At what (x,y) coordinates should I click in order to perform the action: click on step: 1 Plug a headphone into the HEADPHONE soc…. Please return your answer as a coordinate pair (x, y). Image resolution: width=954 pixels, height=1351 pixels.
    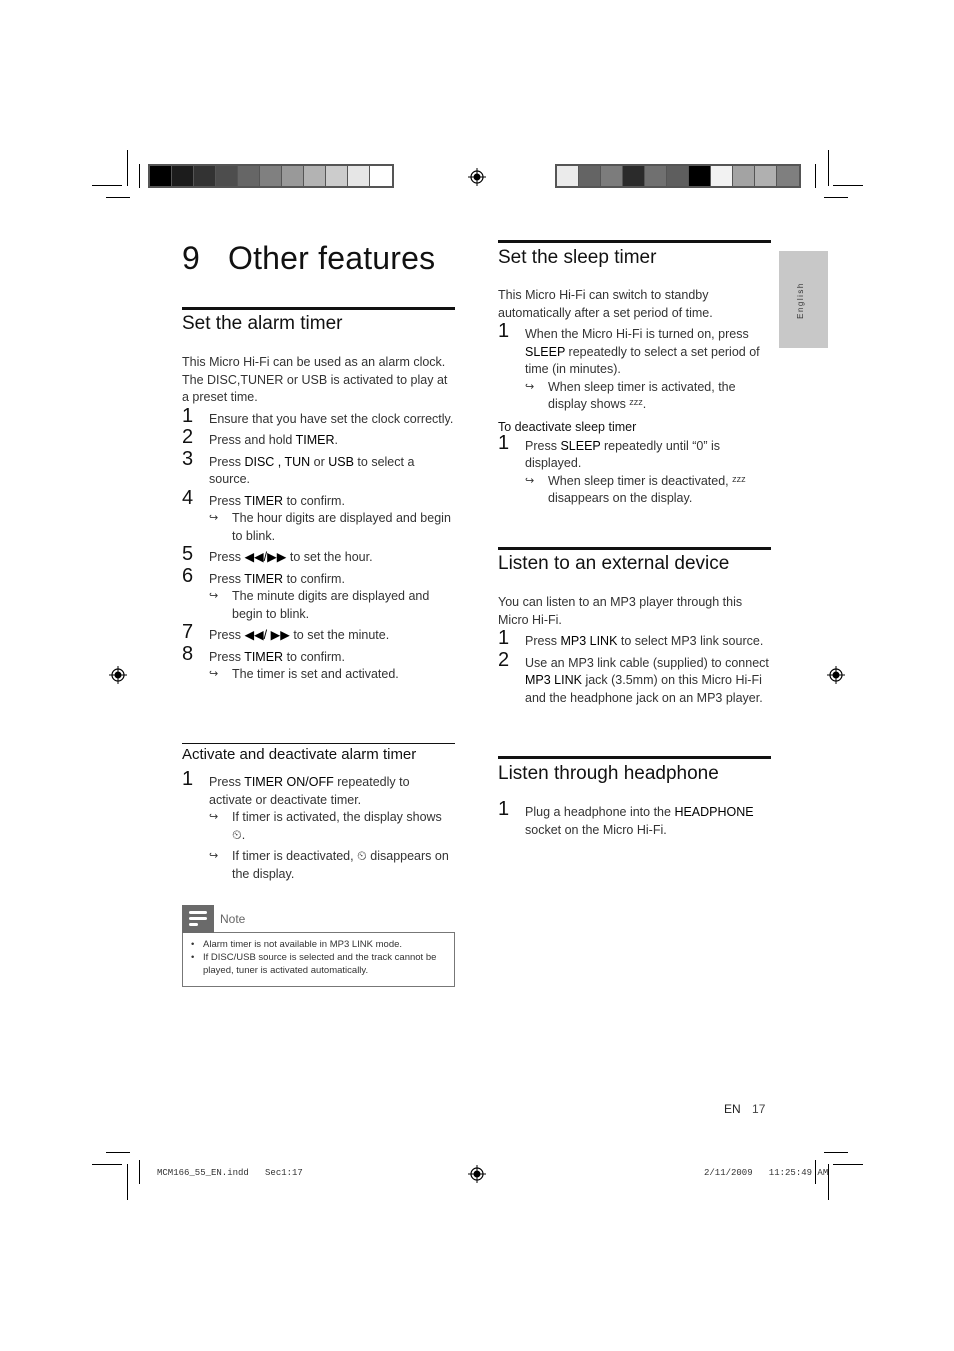
    Looking at the image, I should click on (634, 819).